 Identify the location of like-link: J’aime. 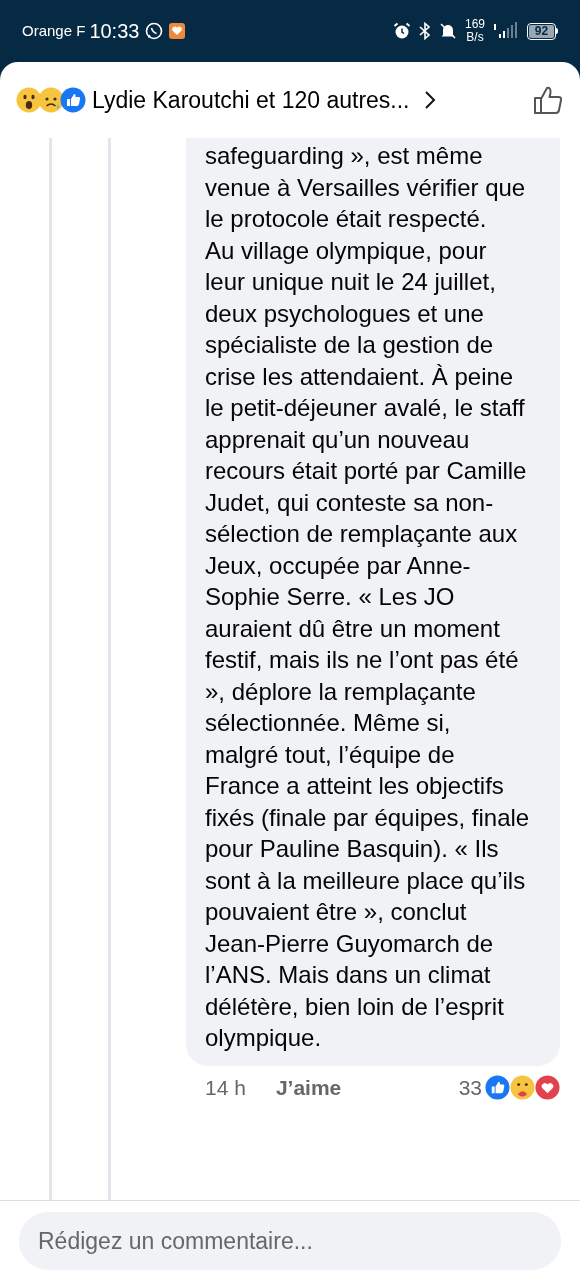
(308, 1087).